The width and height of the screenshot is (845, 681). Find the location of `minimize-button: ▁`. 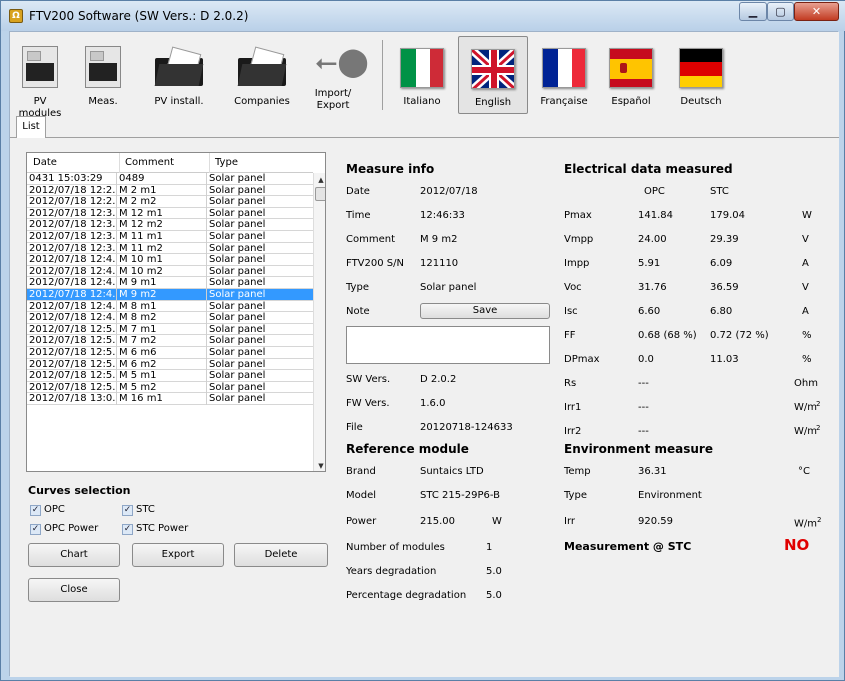

minimize-button: ▁ is located at coordinates (753, 11).